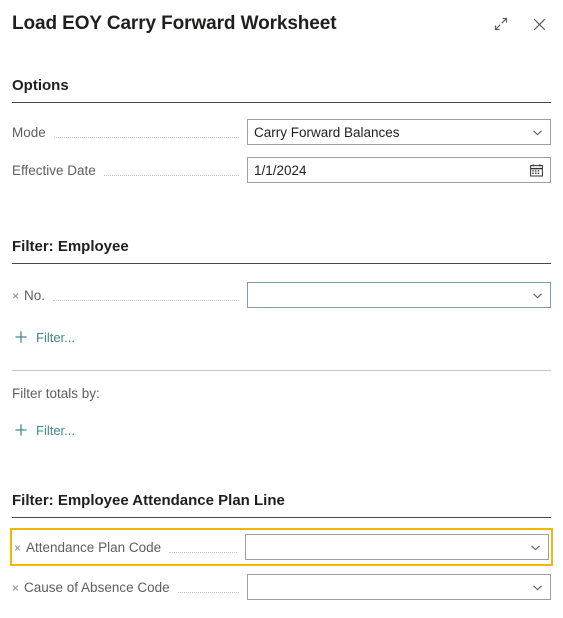 The width and height of the screenshot is (563, 618). Describe the element at coordinates (97, 587) in the screenshot. I see `field-label-text: Cause of Absence Code` at that location.